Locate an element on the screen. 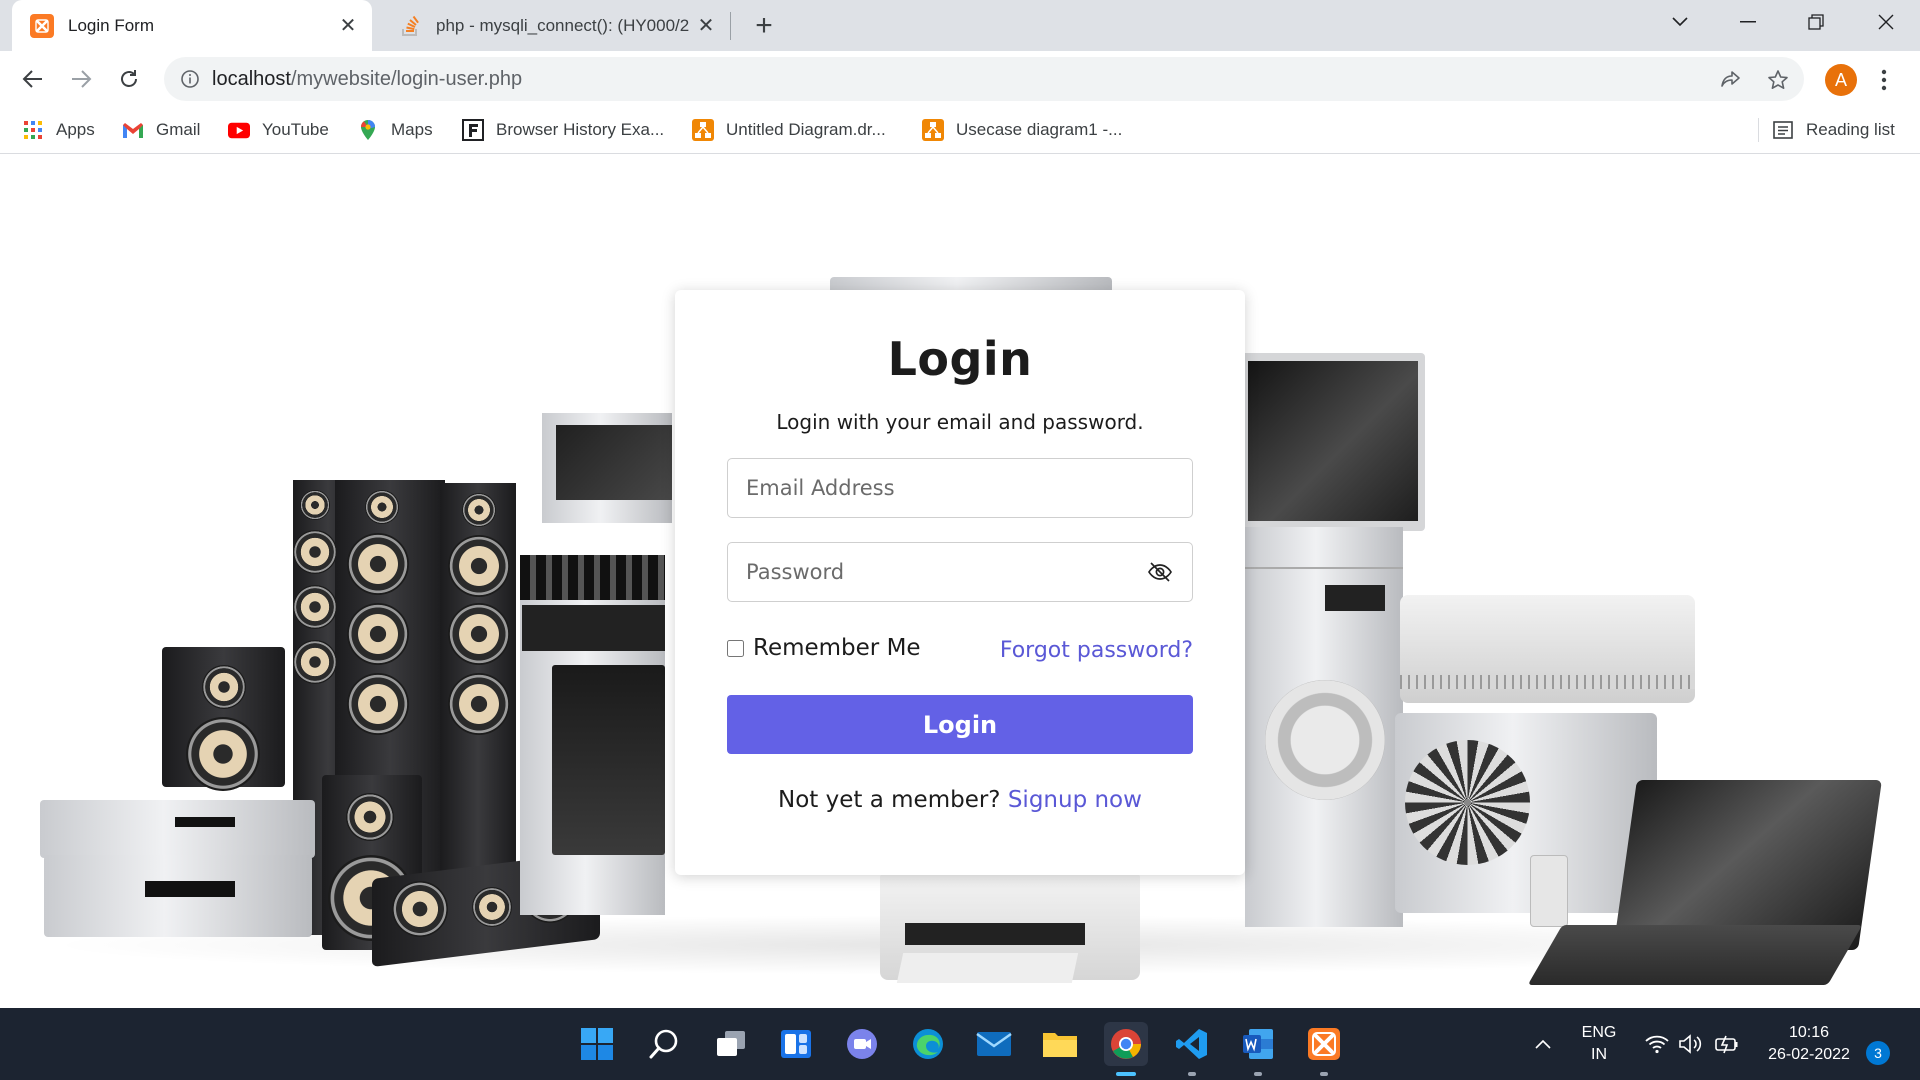 This screenshot has height=1080, width=1920. mail-button is located at coordinates (994, 1044).